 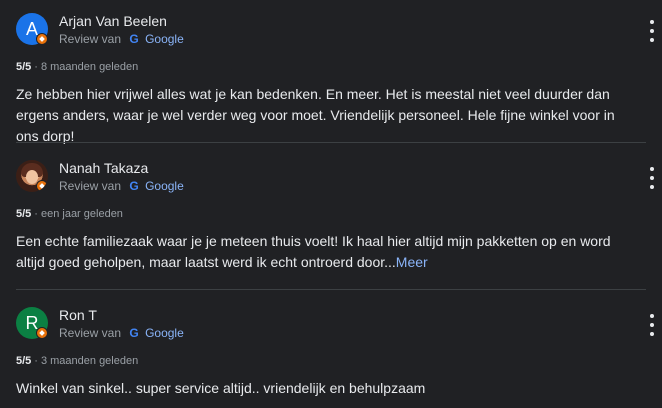 What do you see at coordinates (326, 178) in the screenshot?
I see `review-header: Nanah Takaza Review van G Google` at bounding box center [326, 178].